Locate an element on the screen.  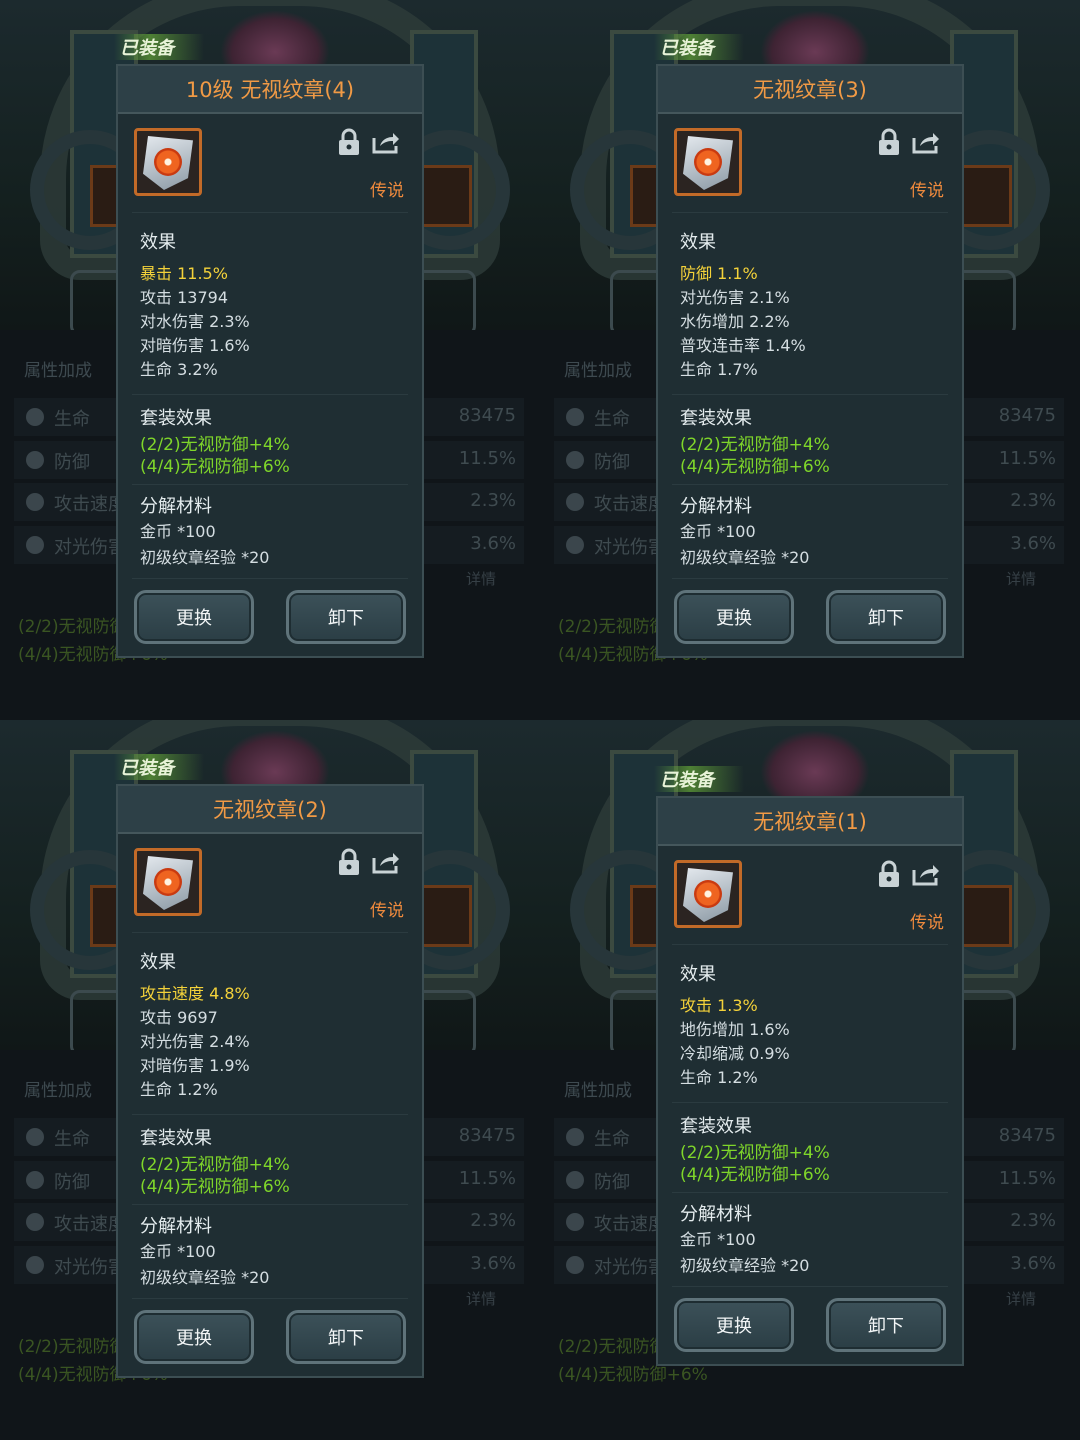
effect-name: 防御 is located at coordinates (696, 273).